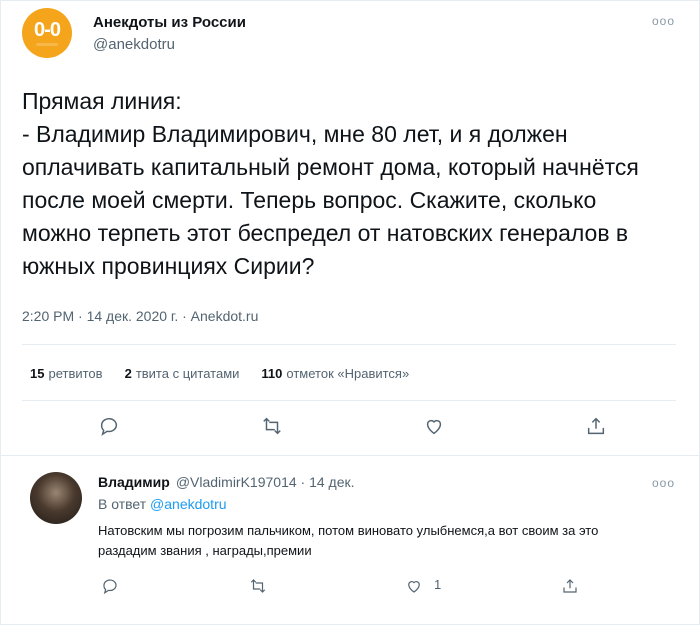  Describe the element at coordinates (265, 482) in the screenshot. I see `reply-handle-date: @VladimirK197014 · 14 дек.` at that location.